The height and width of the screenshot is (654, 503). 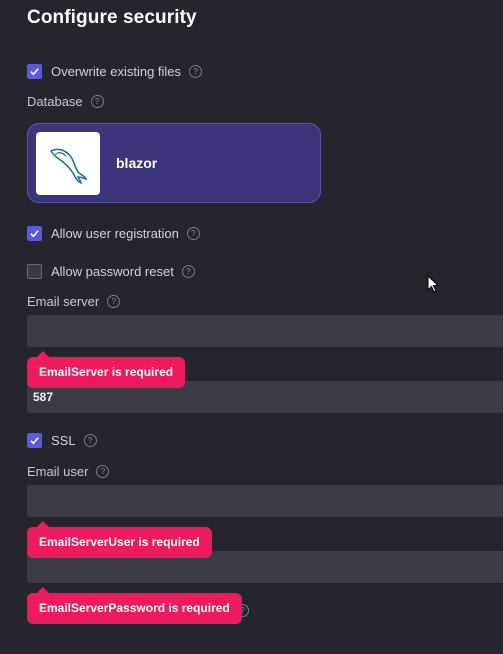 I want to click on ssl-label: SSL, so click(x=63, y=440).